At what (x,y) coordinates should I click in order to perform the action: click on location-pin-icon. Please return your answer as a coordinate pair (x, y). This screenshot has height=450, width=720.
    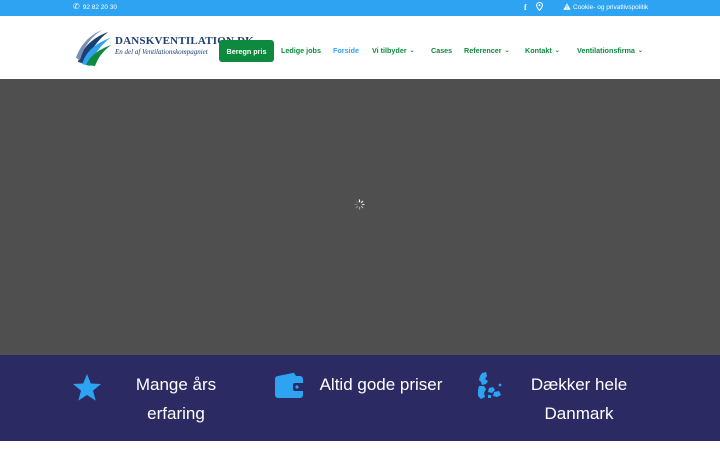
    Looking at the image, I should click on (539, 7).